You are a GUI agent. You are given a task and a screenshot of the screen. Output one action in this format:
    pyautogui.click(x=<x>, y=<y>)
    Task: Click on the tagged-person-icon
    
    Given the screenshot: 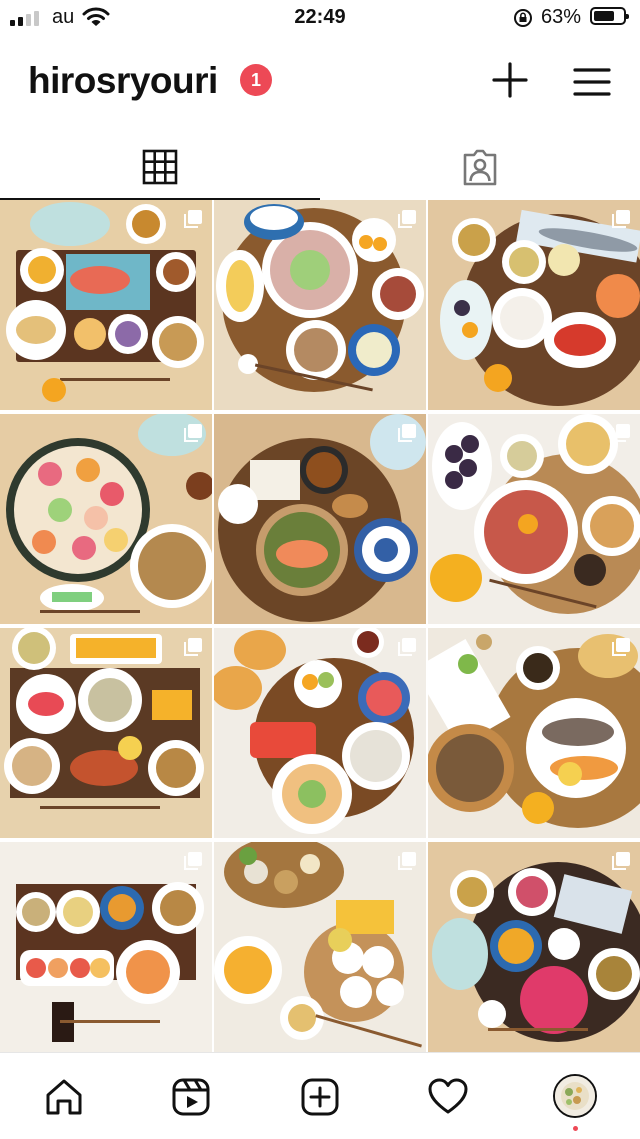 What is the action you would take?
    pyautogui.click(x=480, y=167)
    